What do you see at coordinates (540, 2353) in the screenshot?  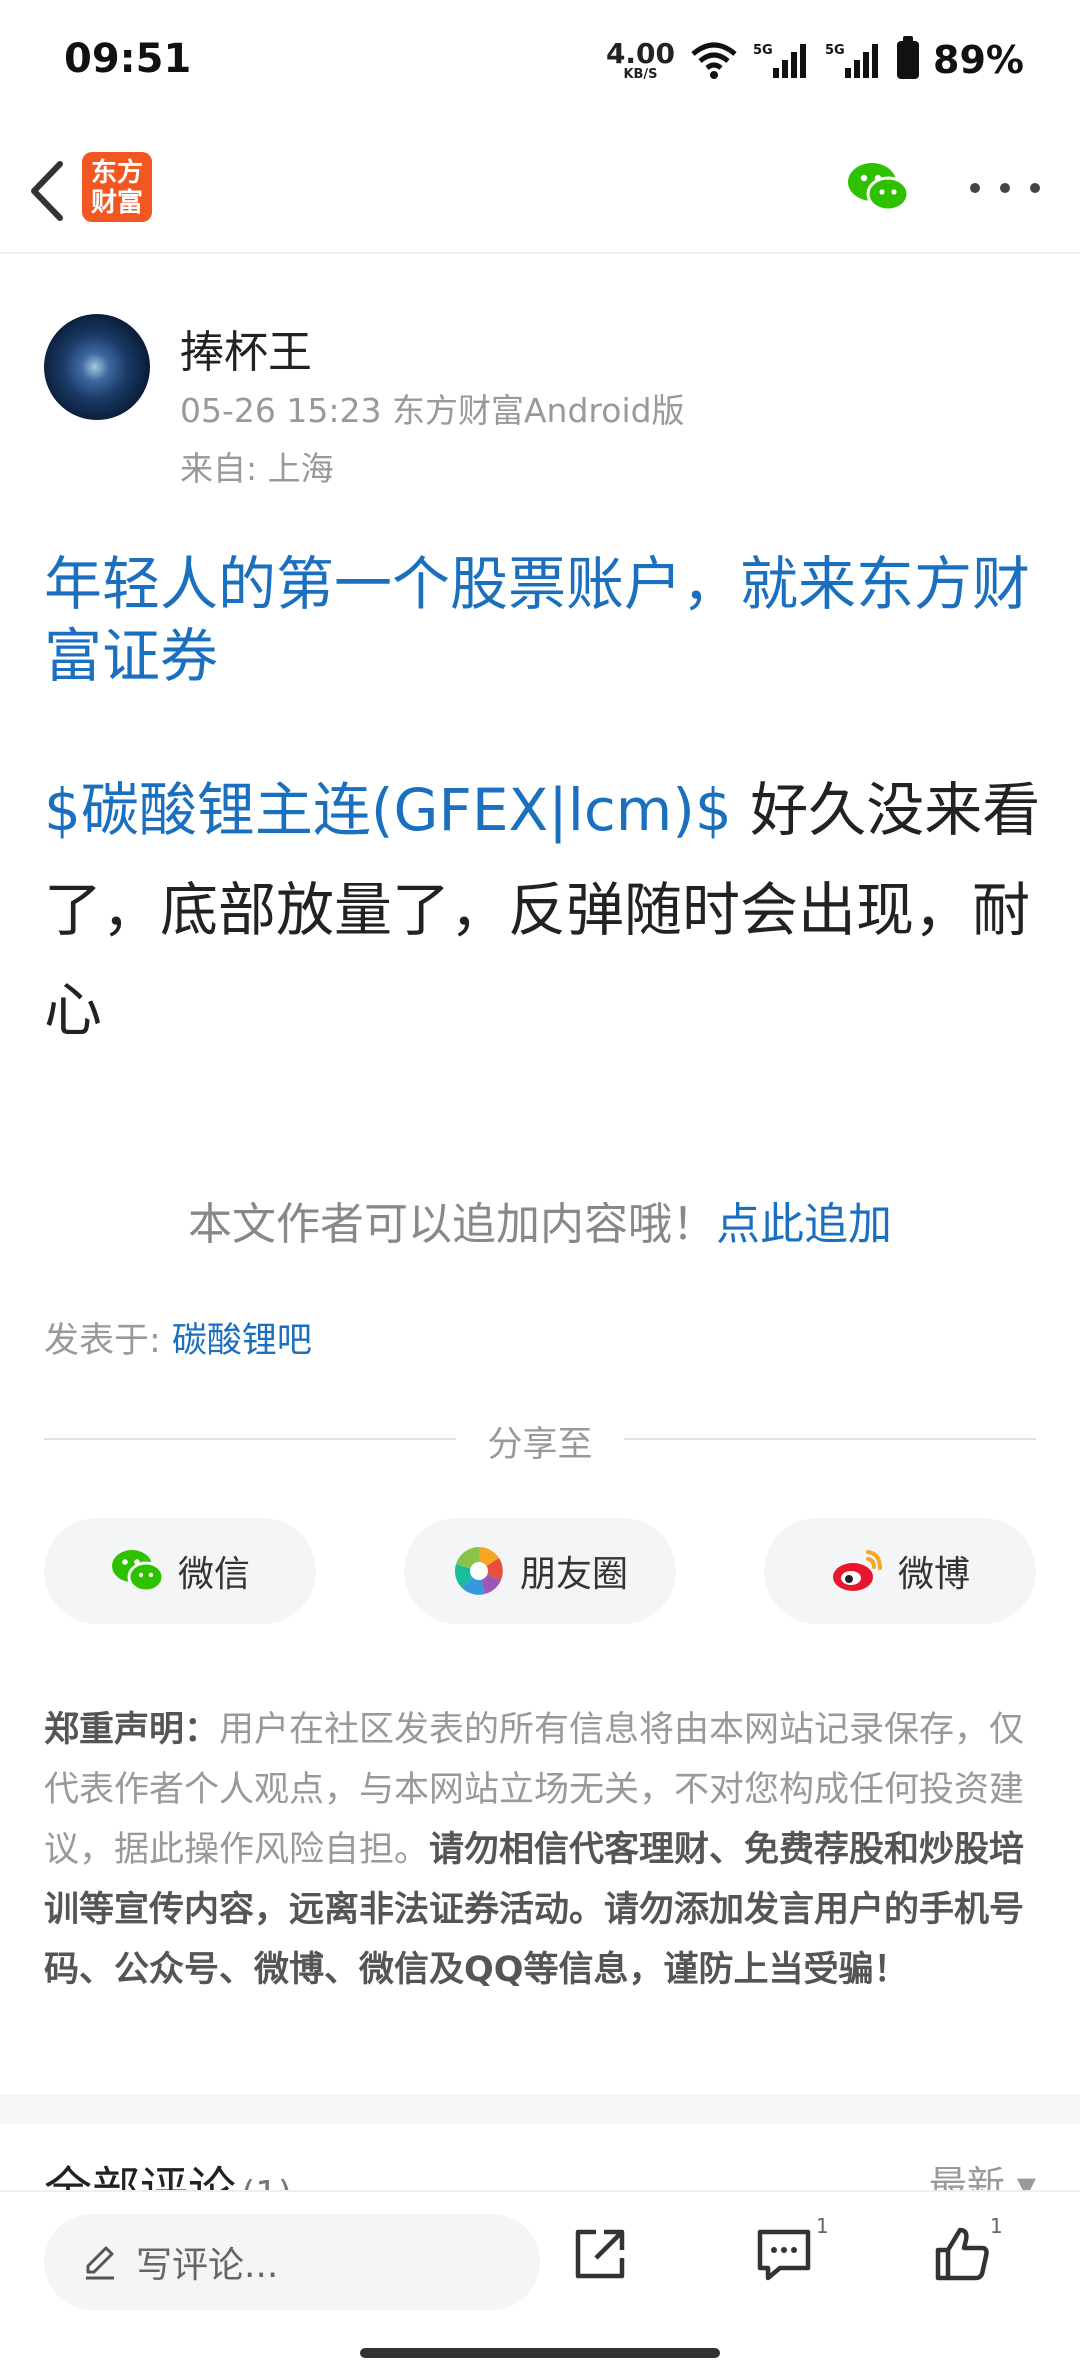 I see `home-indicator` at bounding box center [540, 2353].